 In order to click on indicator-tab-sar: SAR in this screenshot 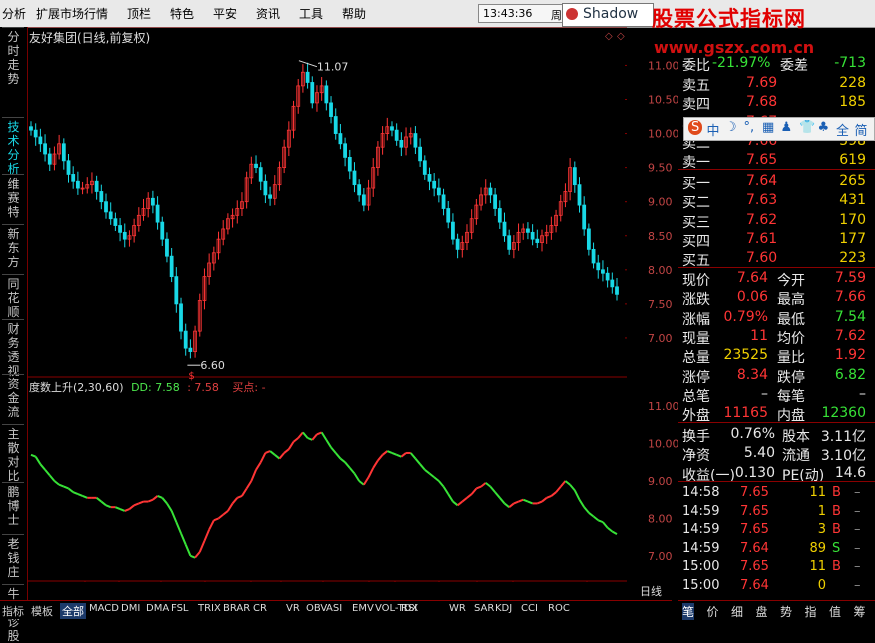, I will do `click(484, 608)`.